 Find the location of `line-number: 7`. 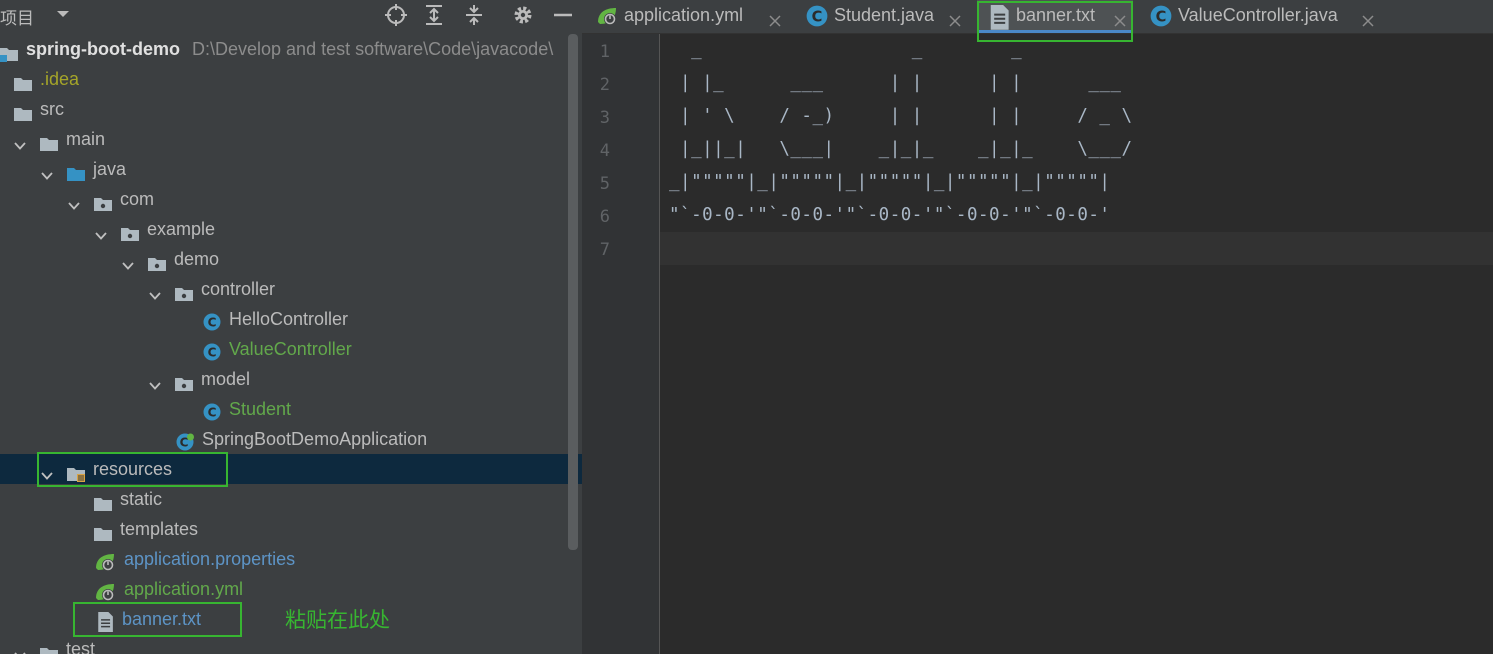

line-number: 7 is located at coordinates (604, 250).